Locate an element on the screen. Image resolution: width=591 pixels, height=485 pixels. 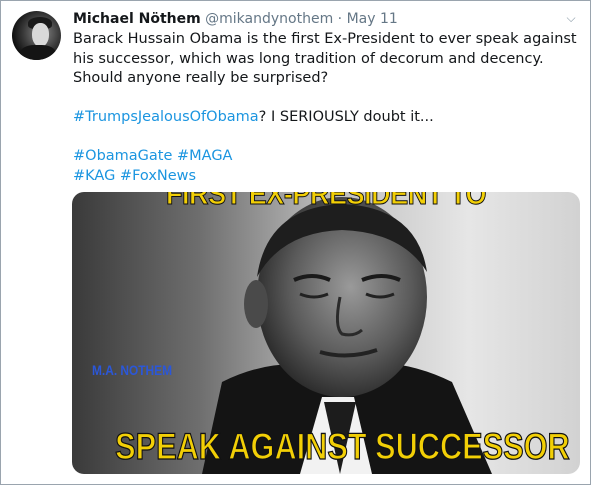
tweet-date: May 11 is located at coordinates (372, 19).